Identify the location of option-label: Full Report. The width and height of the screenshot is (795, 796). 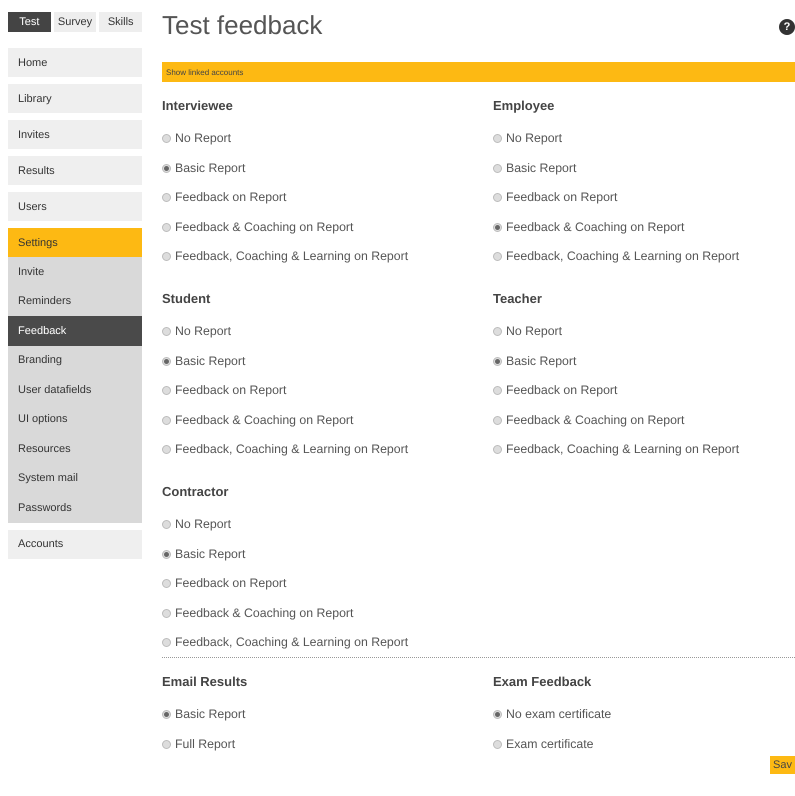
(205, 743).